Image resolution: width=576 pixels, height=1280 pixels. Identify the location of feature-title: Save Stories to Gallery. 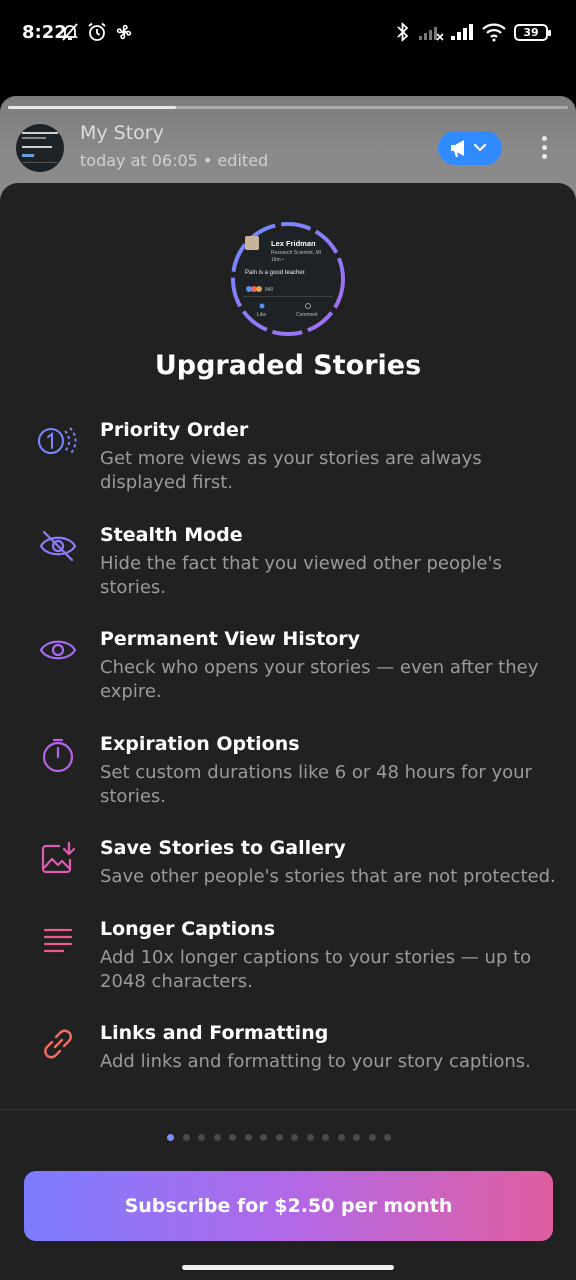
(223, 848).